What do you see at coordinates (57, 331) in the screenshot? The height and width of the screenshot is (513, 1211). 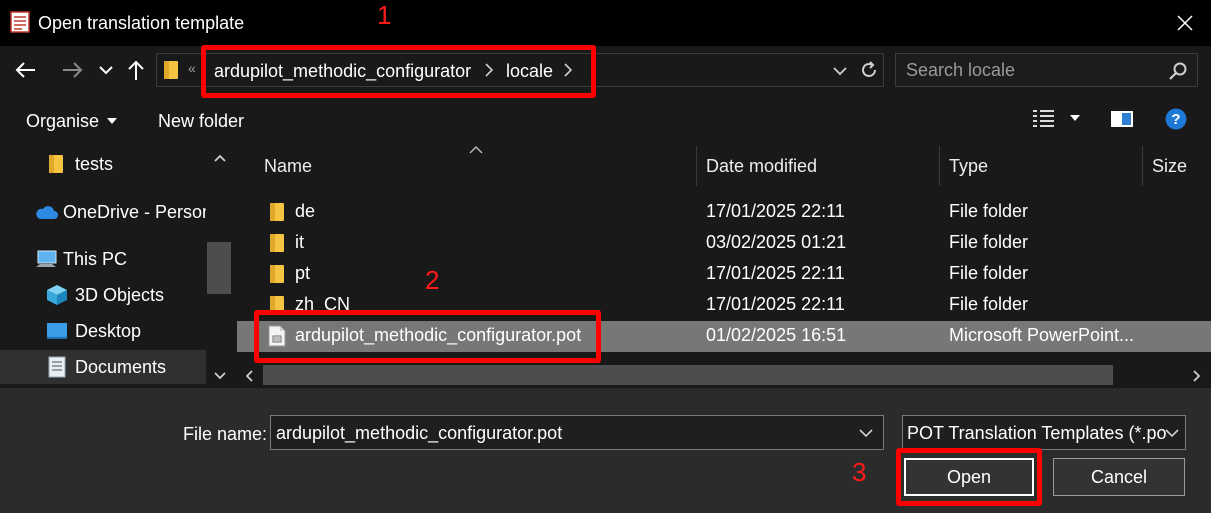 I see `desktop-icon` at bounding box center [57, 331].